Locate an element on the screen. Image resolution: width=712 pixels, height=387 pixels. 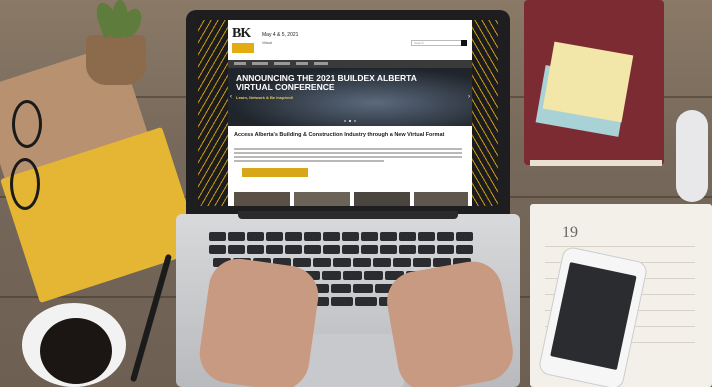
sticky-note-yellow is located at coordinates (588, 82).